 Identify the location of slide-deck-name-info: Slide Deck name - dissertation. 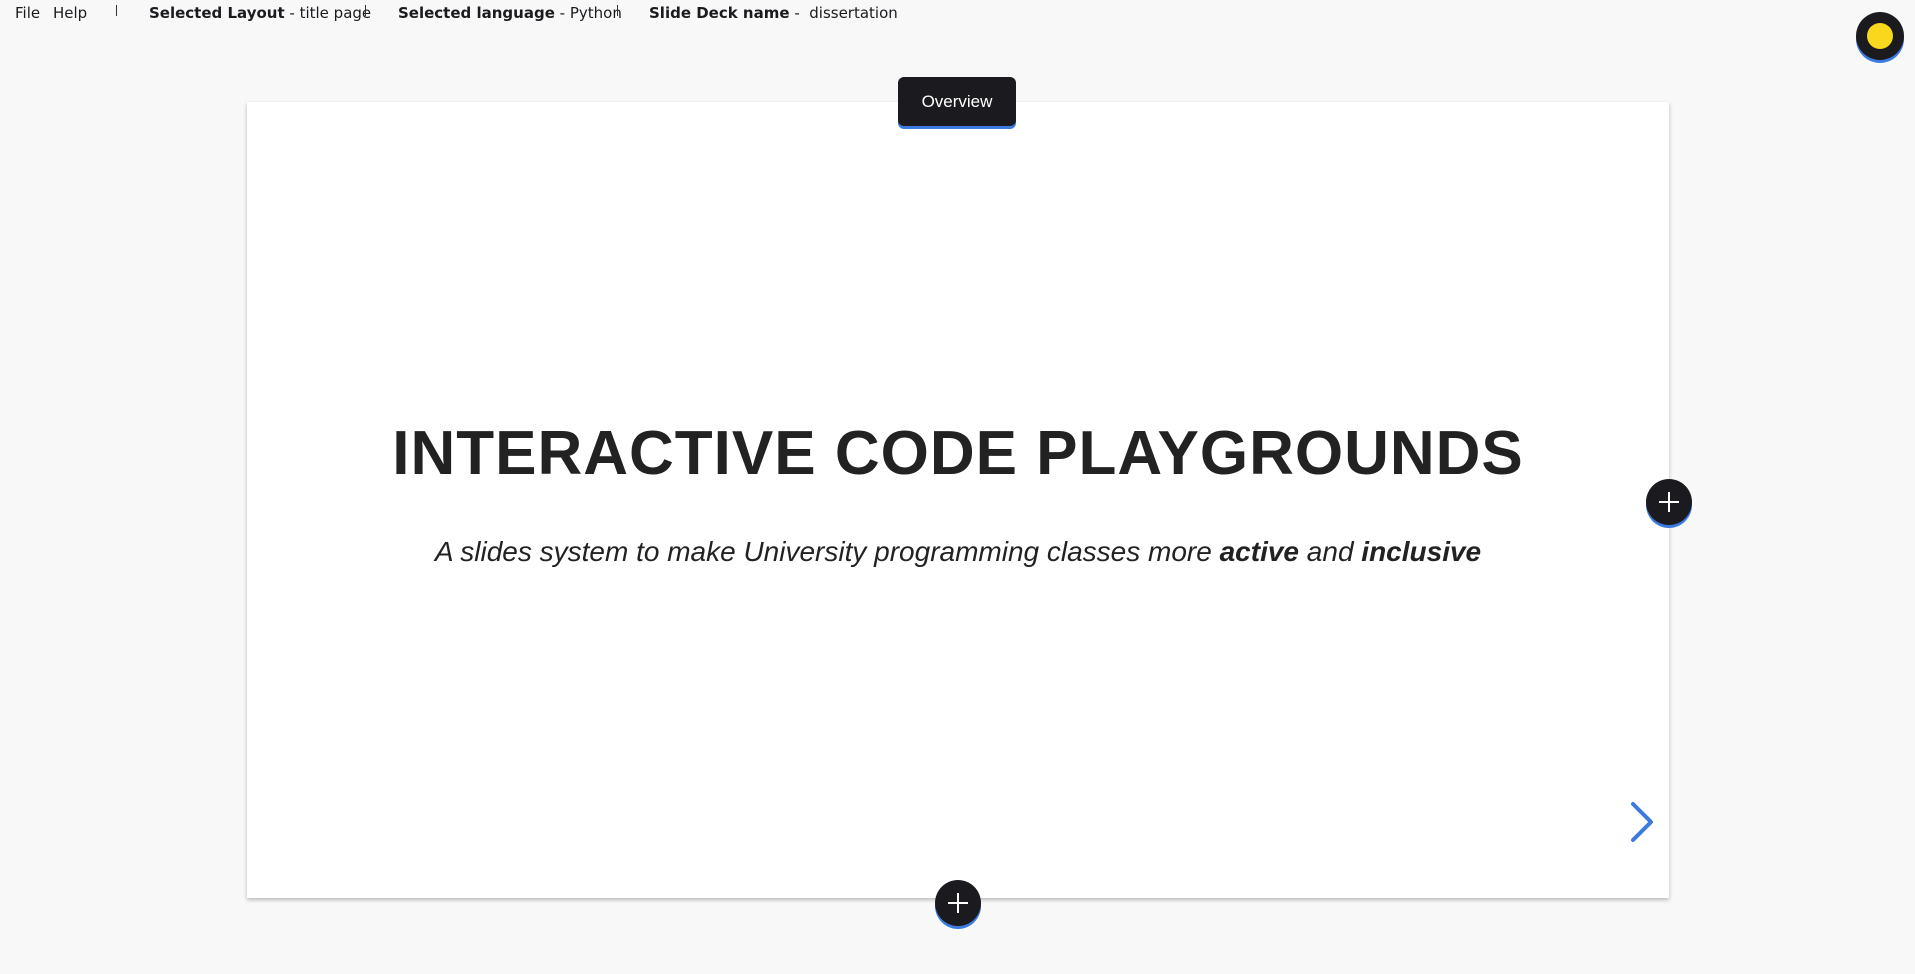
(773, 13).